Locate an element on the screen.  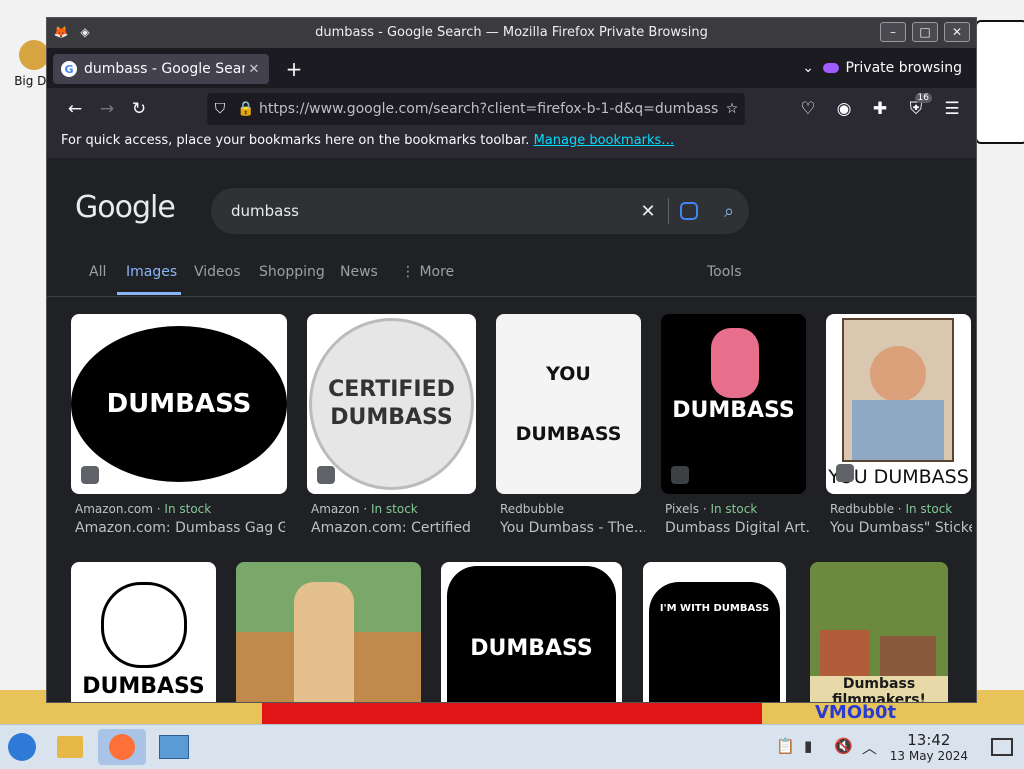
maximize-button: □ is located at coordinates (925, 32).